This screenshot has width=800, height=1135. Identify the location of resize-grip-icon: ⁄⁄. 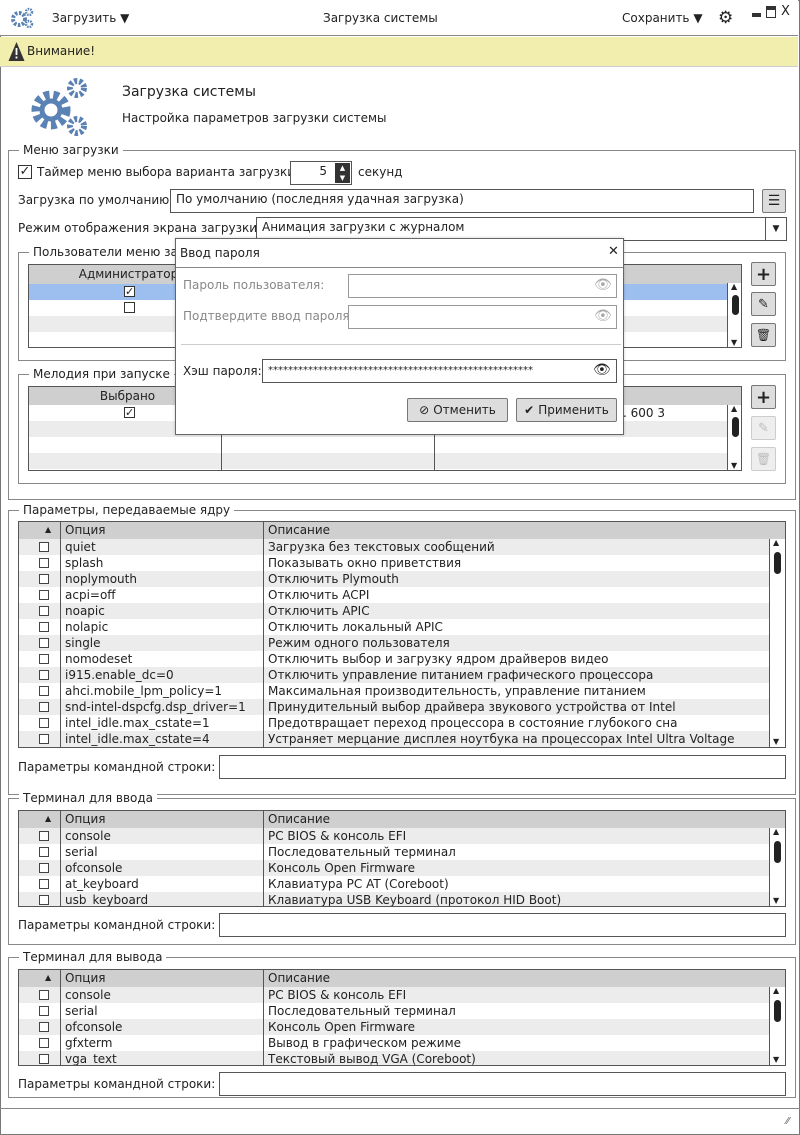
(787, 1121).